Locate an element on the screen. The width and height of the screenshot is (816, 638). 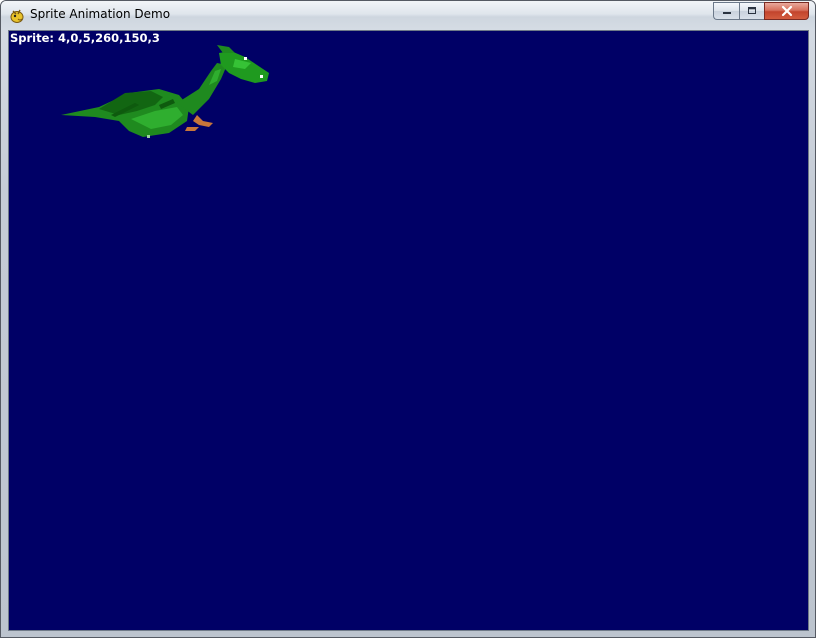
maximize-button is located at coordinates (751, 11).